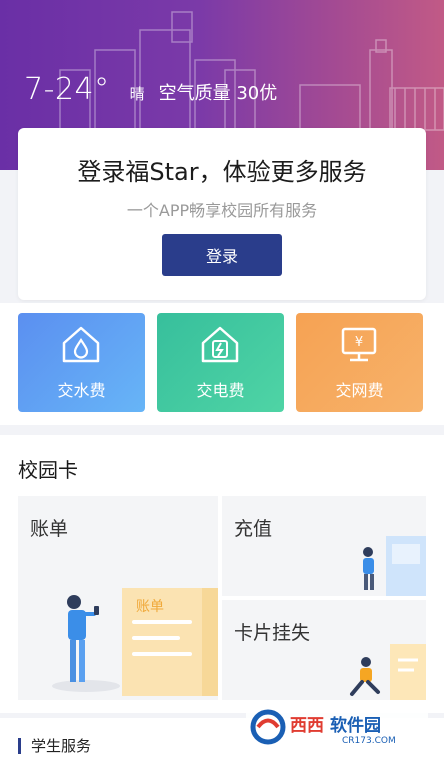 The height and width of the screenshot is (757, 444). I want to click on pay-water-label: 交水费, so click(81, 390).